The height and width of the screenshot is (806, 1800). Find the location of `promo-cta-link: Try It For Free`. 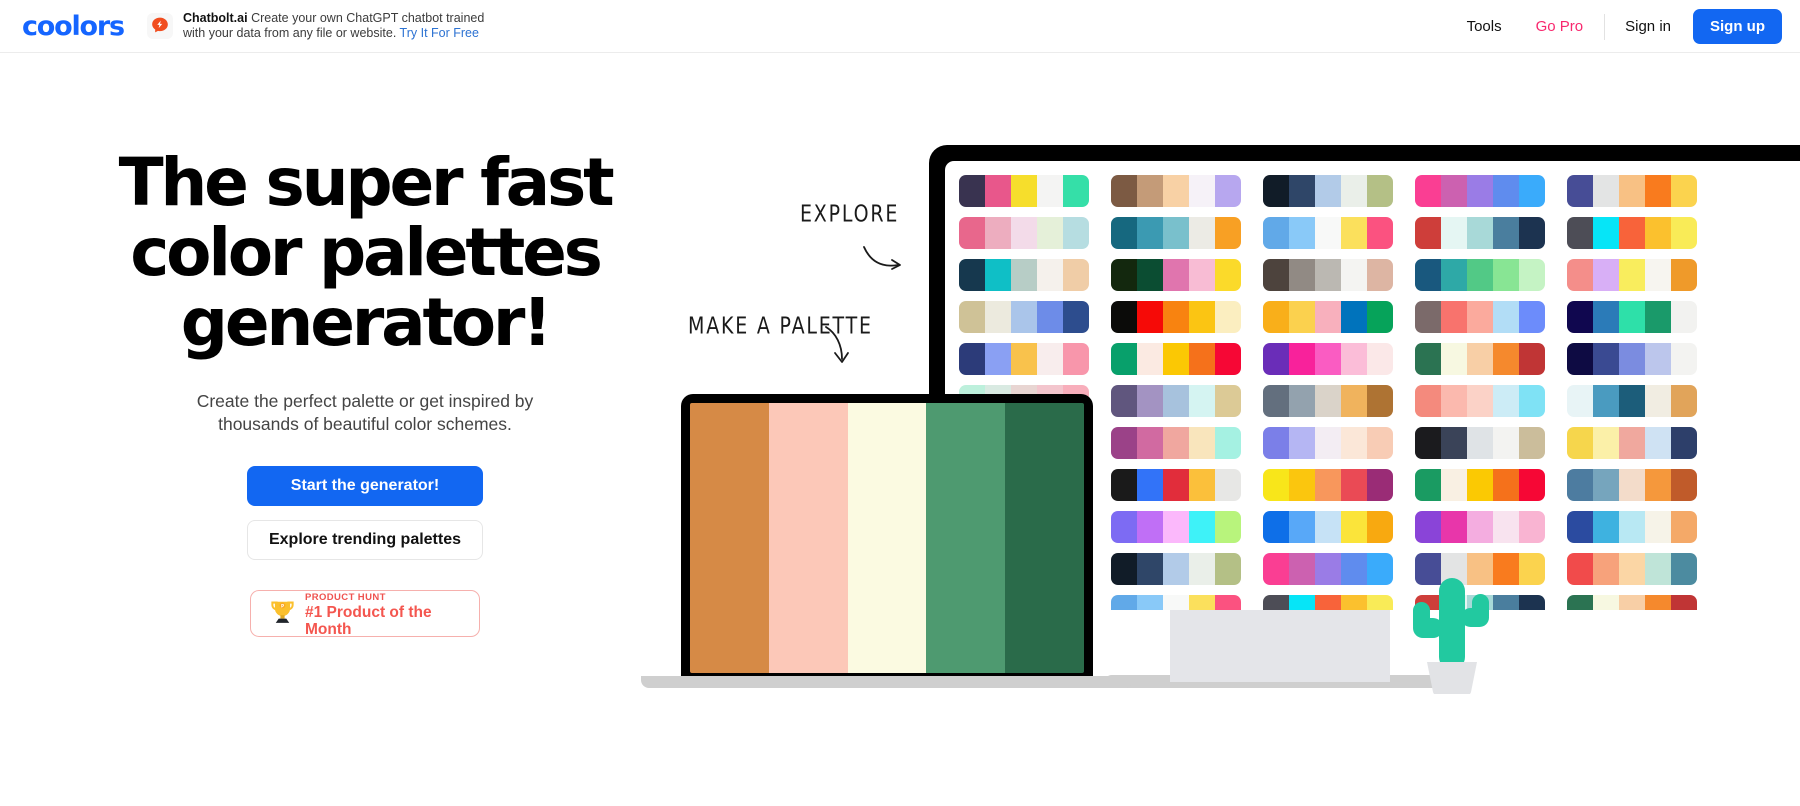

promo-cta-link: Try It For Free is located at coordinates (439, 33).